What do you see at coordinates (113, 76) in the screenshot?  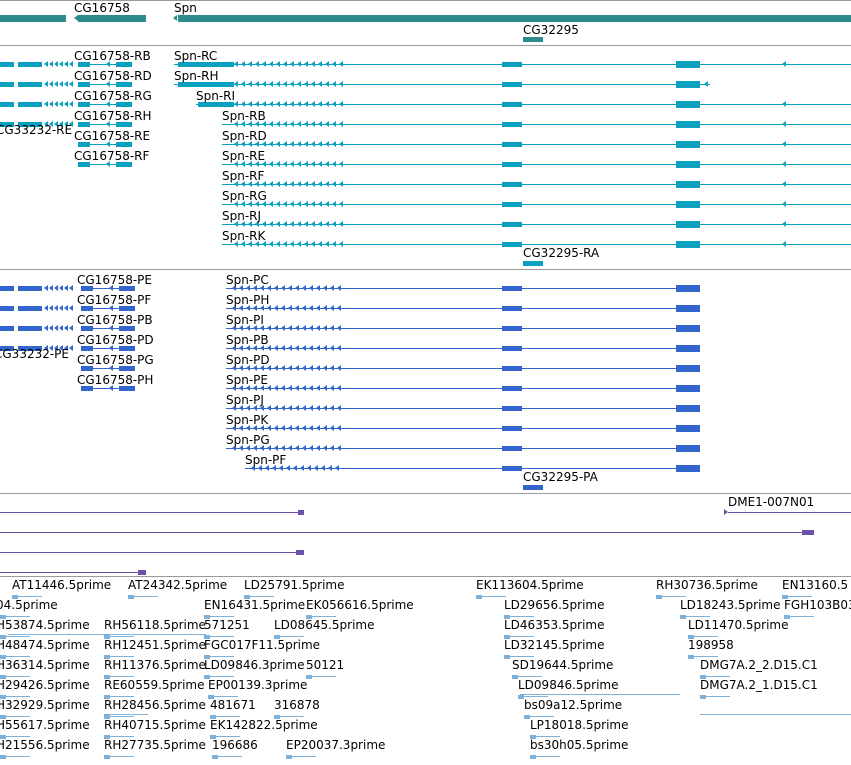 I see `isoform-label-cg16758: CG16758-RD` at bounding box center [113, 76].